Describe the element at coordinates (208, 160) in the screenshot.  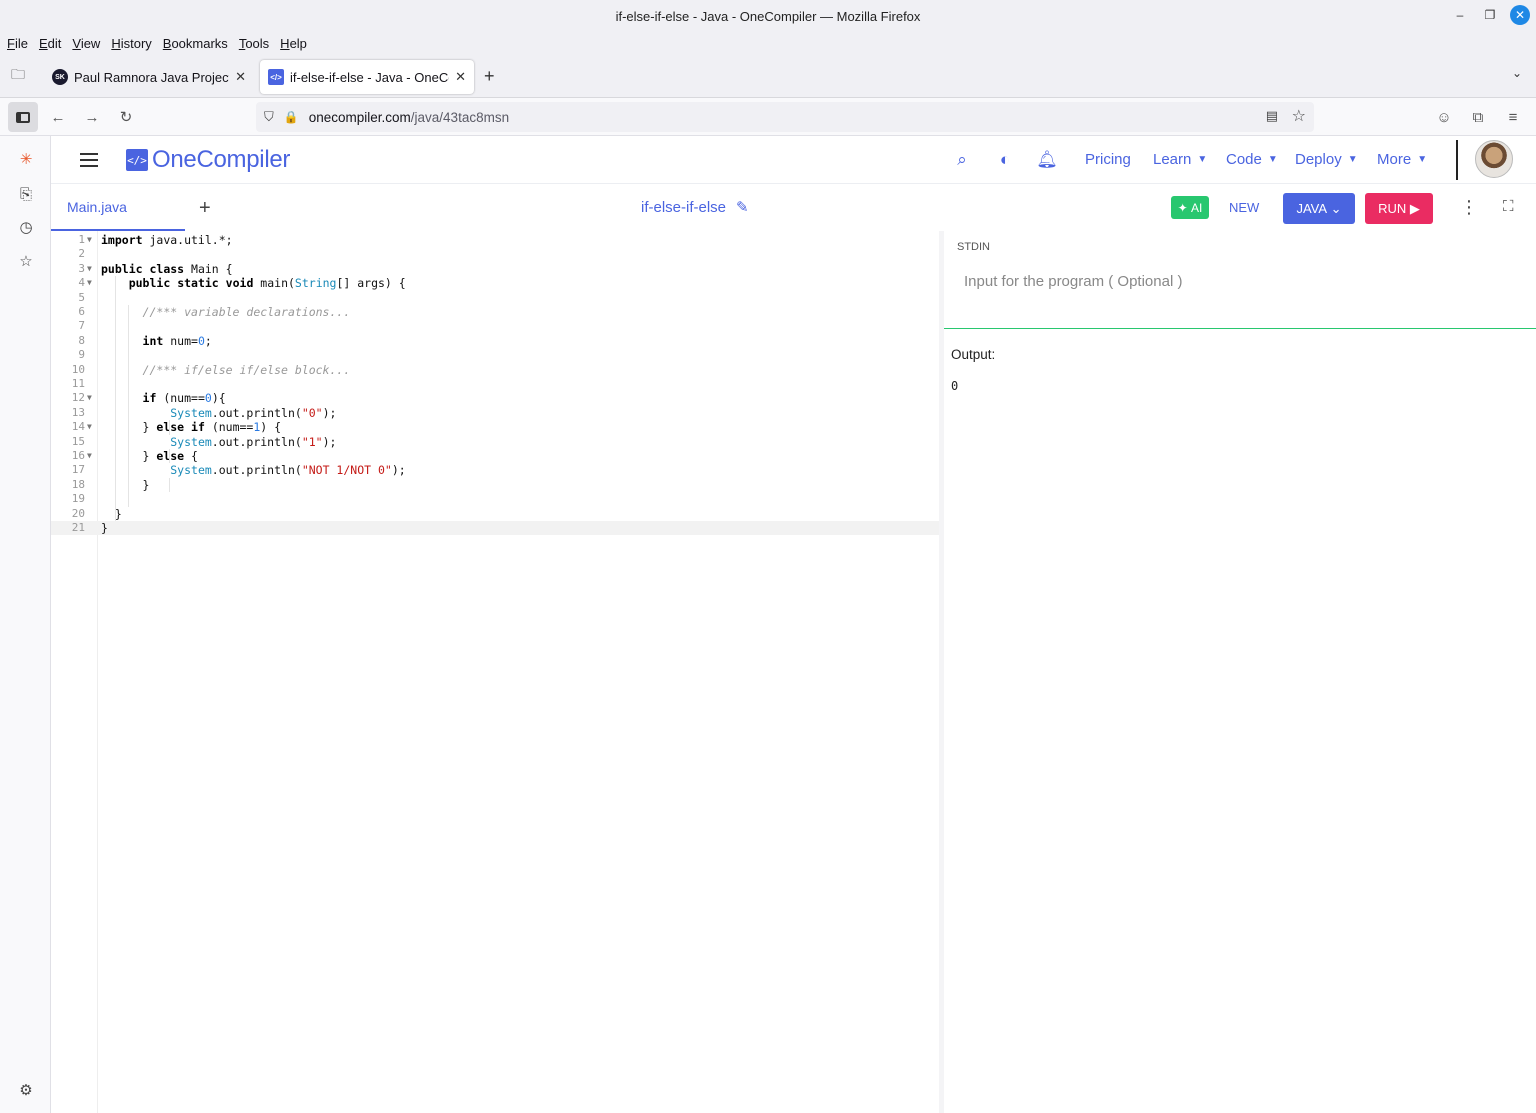
I see `onecompiler-logo: </> OneCompiler` at that location.